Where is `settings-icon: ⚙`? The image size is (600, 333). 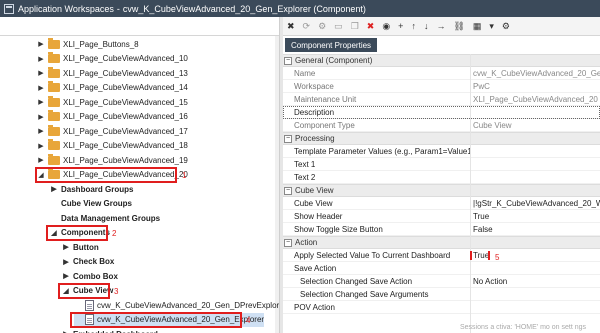
settings-icon: ⚙ is located at coordinates (322, 26).